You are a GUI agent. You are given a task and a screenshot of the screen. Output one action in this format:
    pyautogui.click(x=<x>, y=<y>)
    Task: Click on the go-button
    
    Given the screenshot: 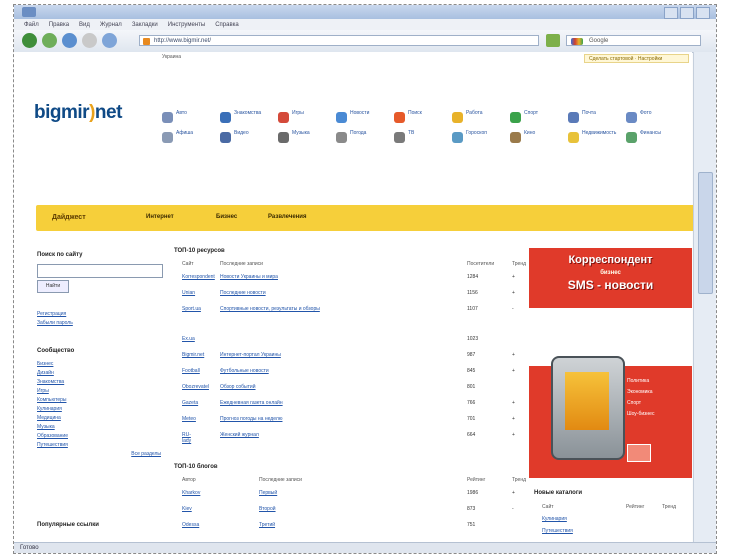 What is the action you would take?
    pyautogui.click(x=553, y=40)
    